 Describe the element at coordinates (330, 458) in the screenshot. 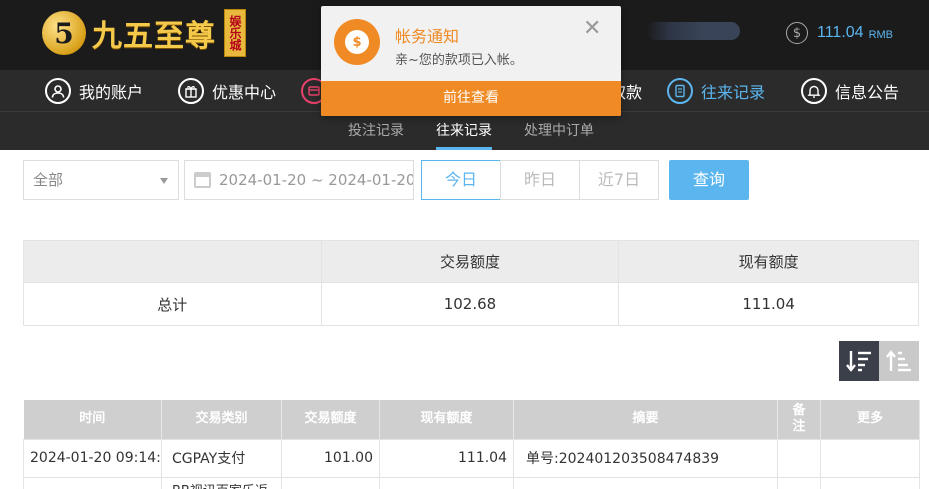

I see `cell-amount: 101.00` at that location.